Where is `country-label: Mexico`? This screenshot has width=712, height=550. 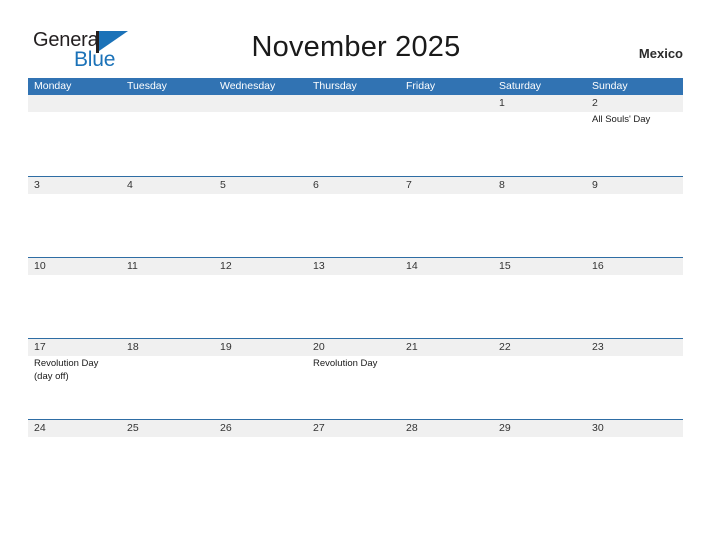
country-label: Mexico is located at coordinates (660, 53).